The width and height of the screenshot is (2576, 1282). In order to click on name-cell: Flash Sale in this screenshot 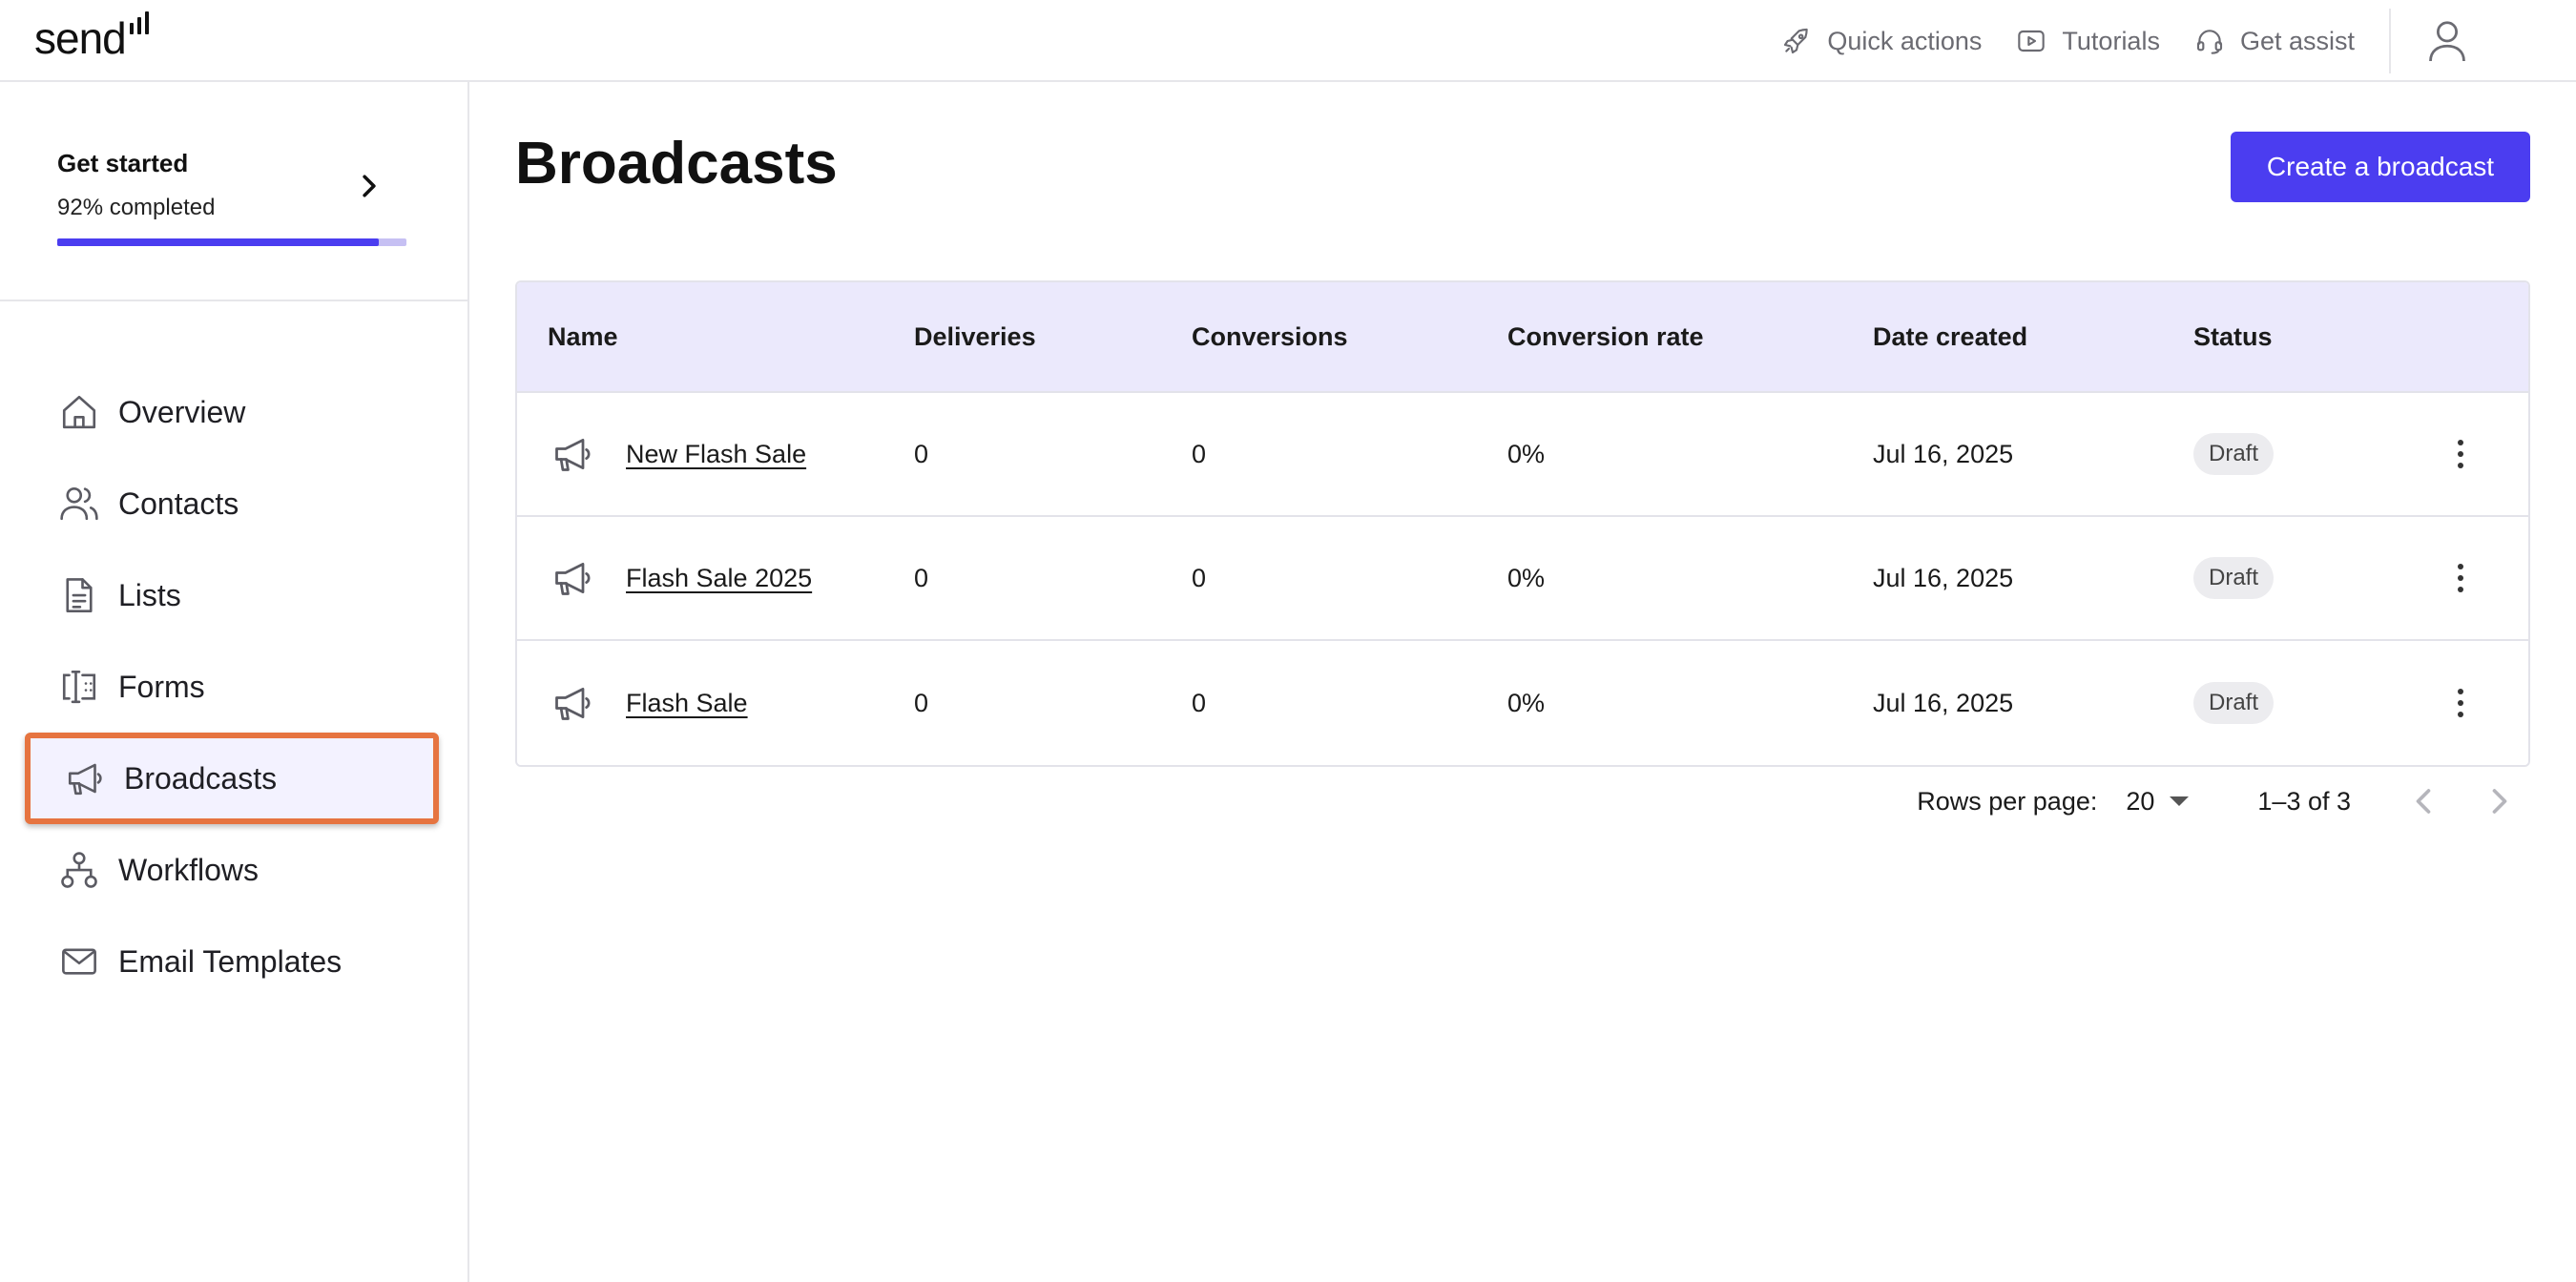, I will do `click(715, 703)`.